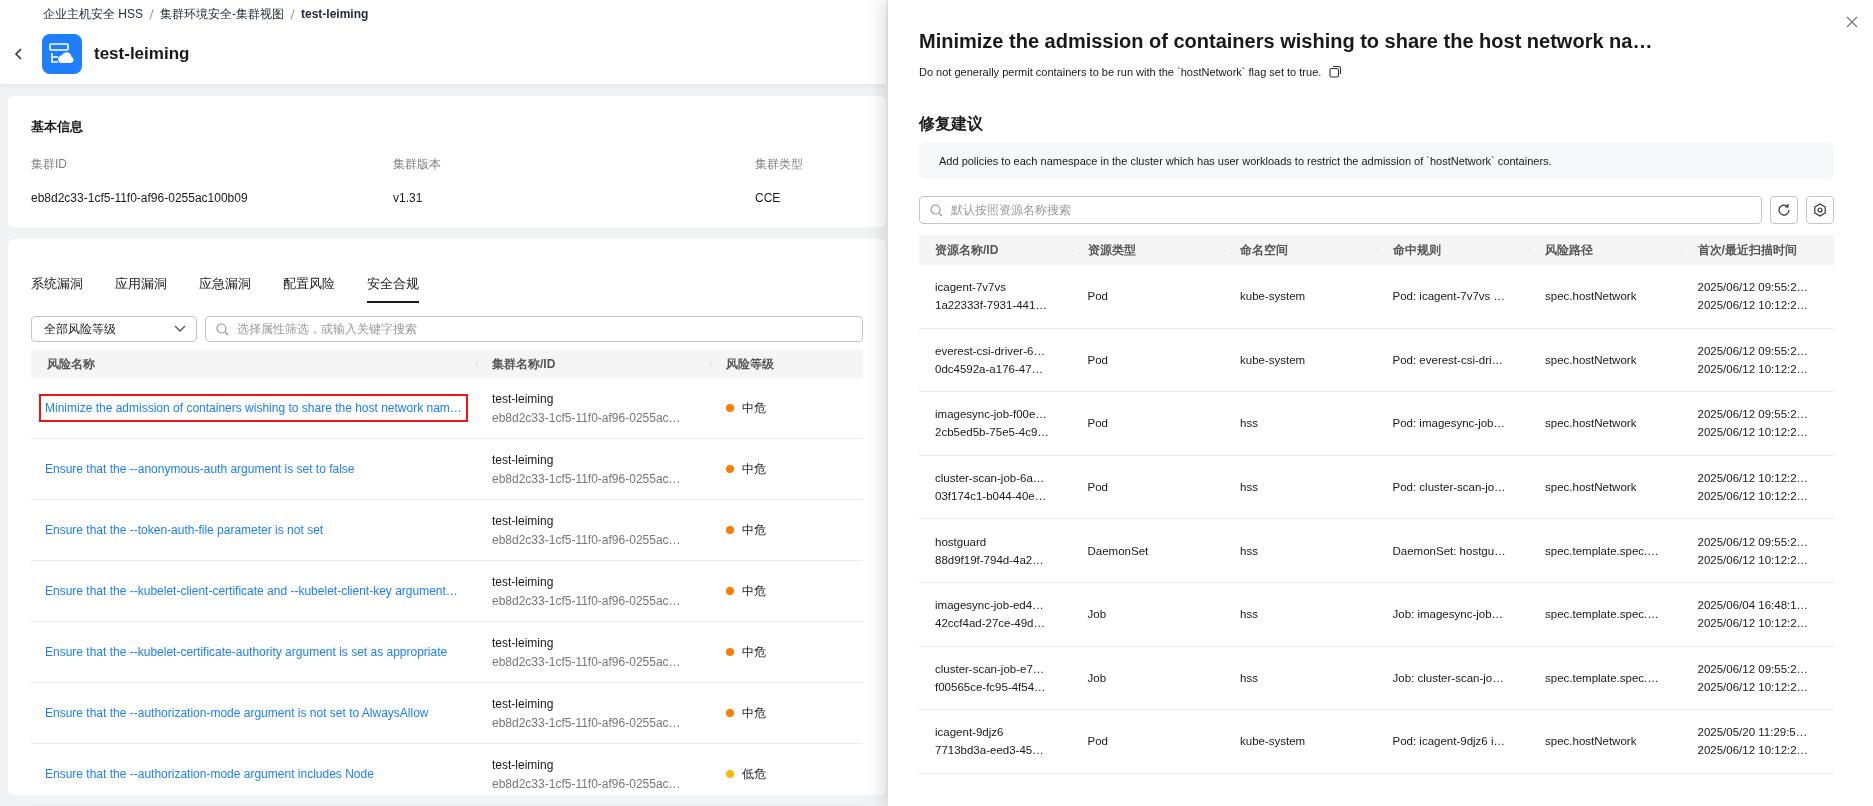  What do you see at coordinates (777, 364) in the screenshot?
I see `column-header: 风险等级` at bounding box center [777, 364].